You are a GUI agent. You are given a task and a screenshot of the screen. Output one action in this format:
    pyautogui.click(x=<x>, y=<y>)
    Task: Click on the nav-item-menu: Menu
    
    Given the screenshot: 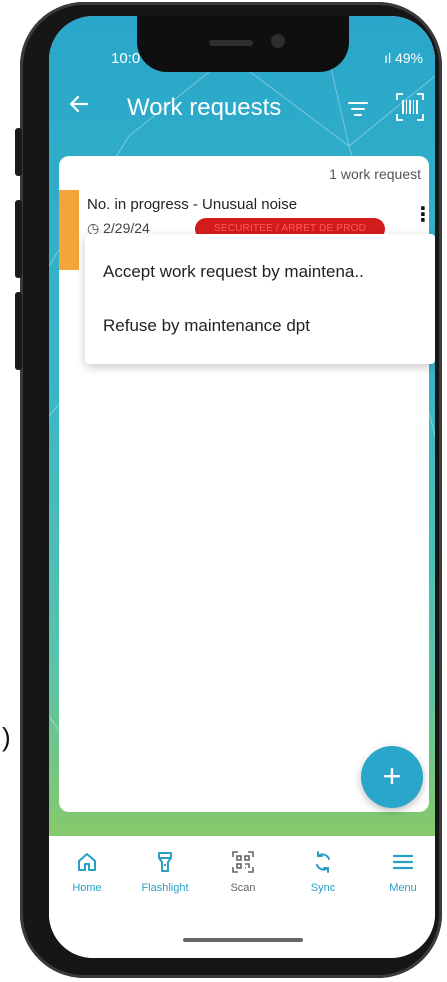 What is the action you would take?
    pyautogui.click(x=403, y=872)
    